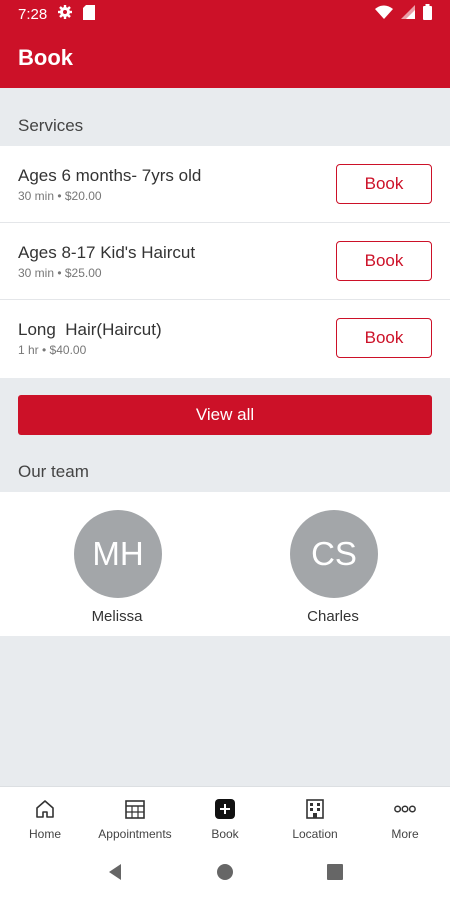 This screenshot has width=450, height=900. Describe the element at coordinates (225, 809) in the screenshot. I see `plus-icon` at that location.